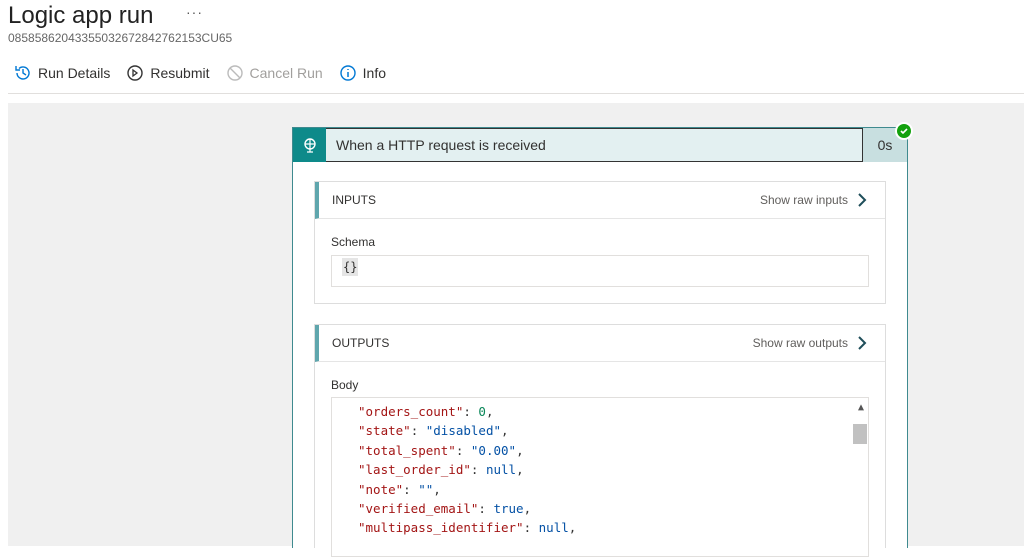 This screenshot has height=557, width=1024. What do you see at coordinates (508, 509) in the screenshot?
I see `json-value: true` at bounding box center [508, 509].